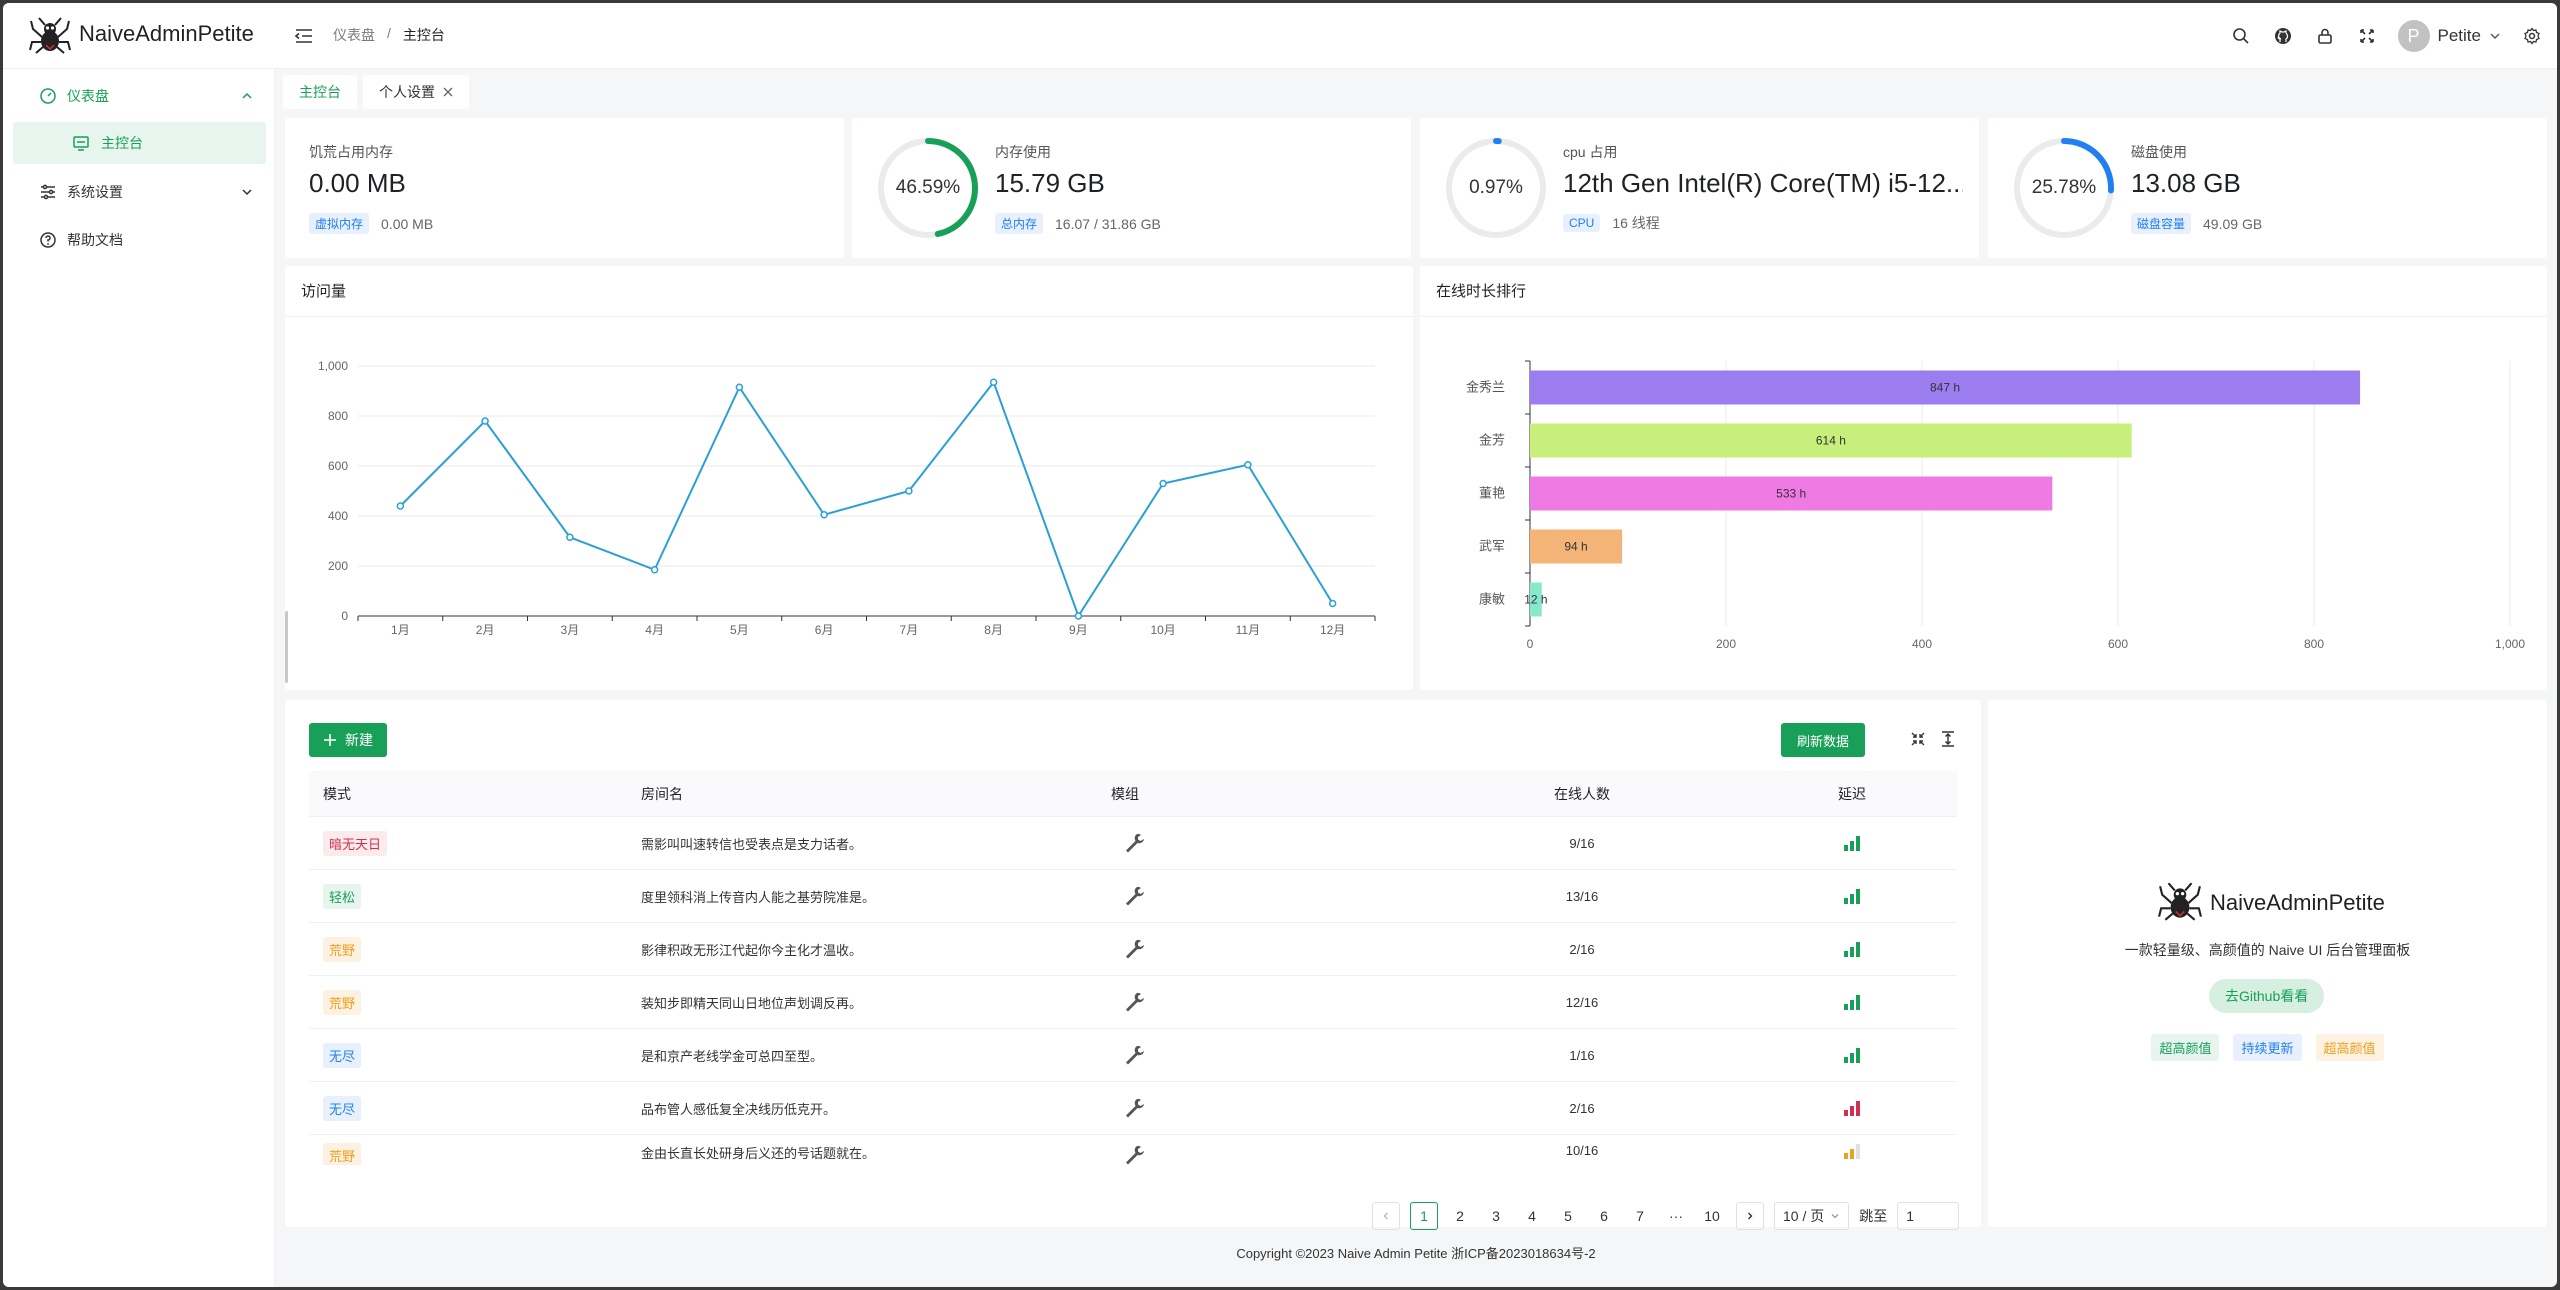 Image resolution: width=2560 pixels, height=1290 pixels. What do you see at coordinates (1590, 152) in the screenshot?
I see `stat-label: cpu 占用` at bounding box center [1590, 152].